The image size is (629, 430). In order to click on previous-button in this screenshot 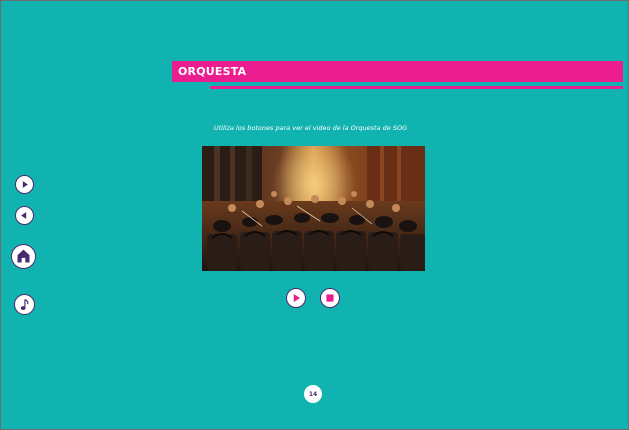, I will do `click(24, 215)`.